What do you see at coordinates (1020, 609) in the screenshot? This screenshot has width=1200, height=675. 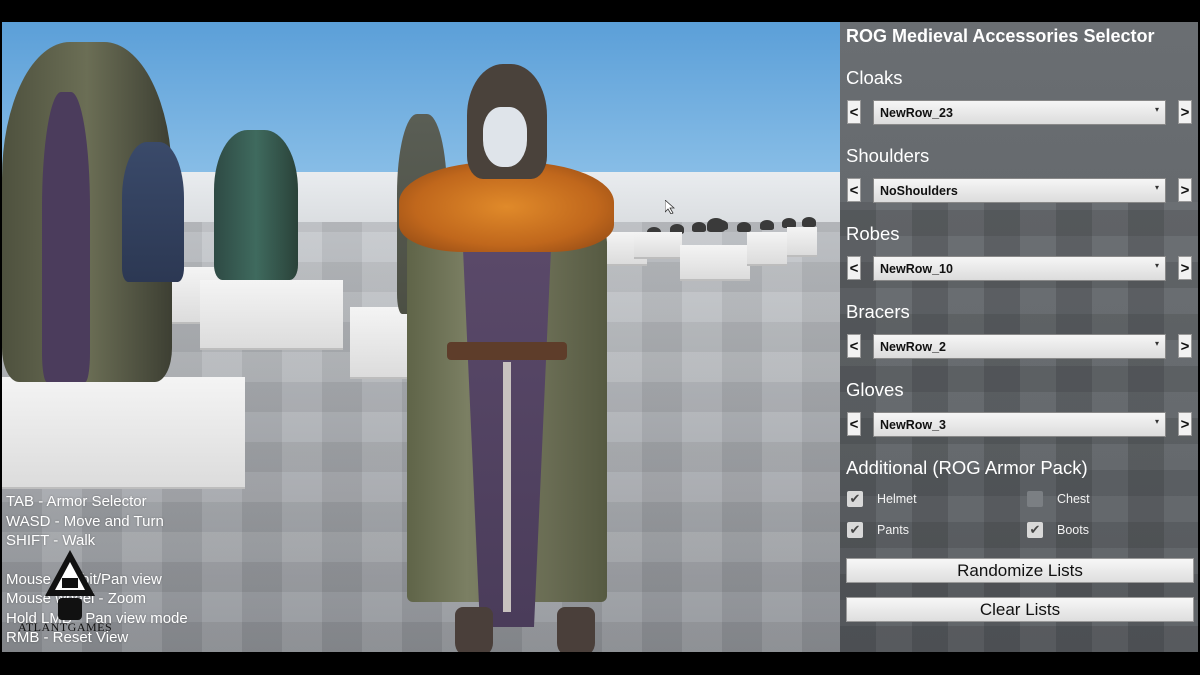 I see `clear-lists-button: Clear Lists` at bounding box center [1020, 609].